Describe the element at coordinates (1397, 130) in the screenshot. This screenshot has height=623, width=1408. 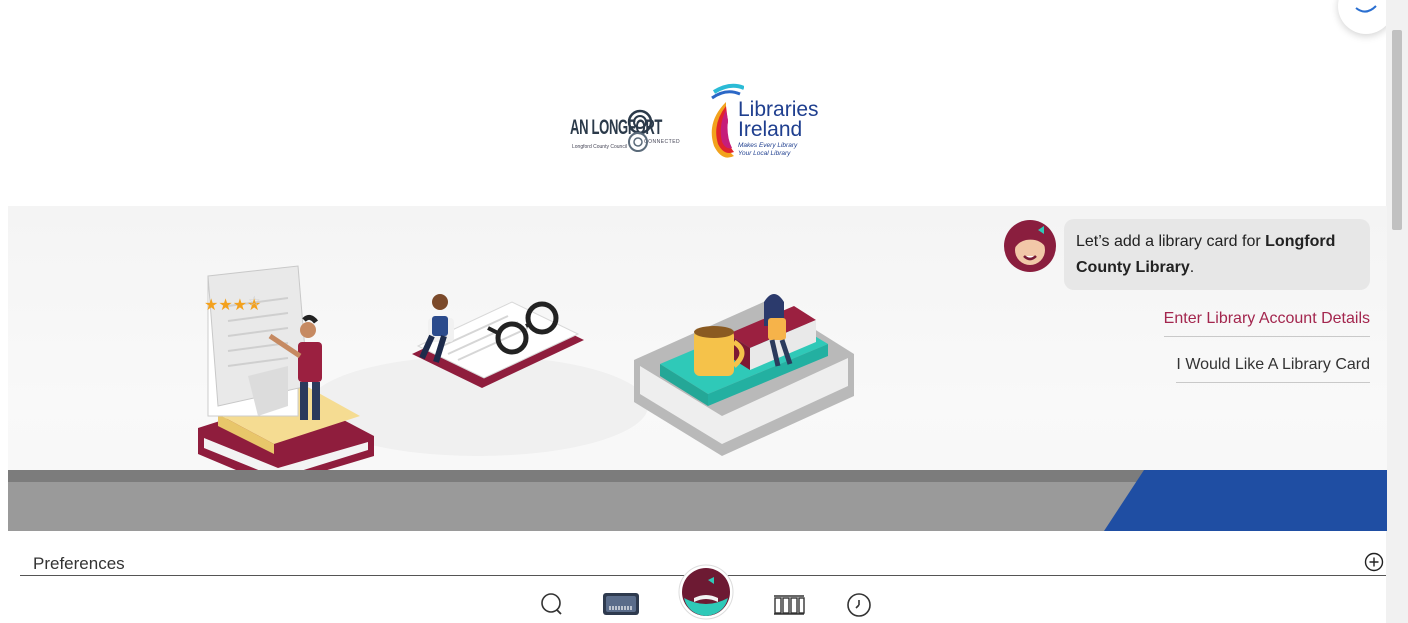
I see `scrollbar-thumb` at that location.